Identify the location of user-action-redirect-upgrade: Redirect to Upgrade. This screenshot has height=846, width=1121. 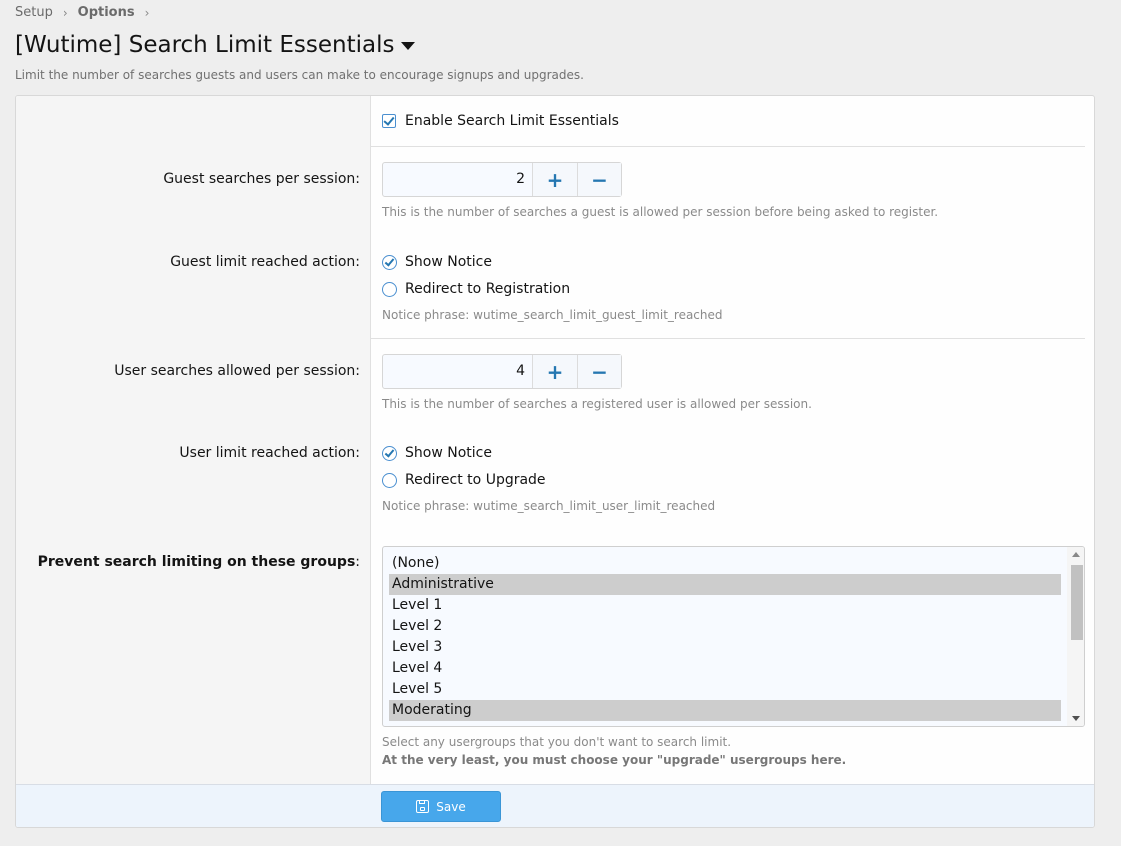
(464, 480).